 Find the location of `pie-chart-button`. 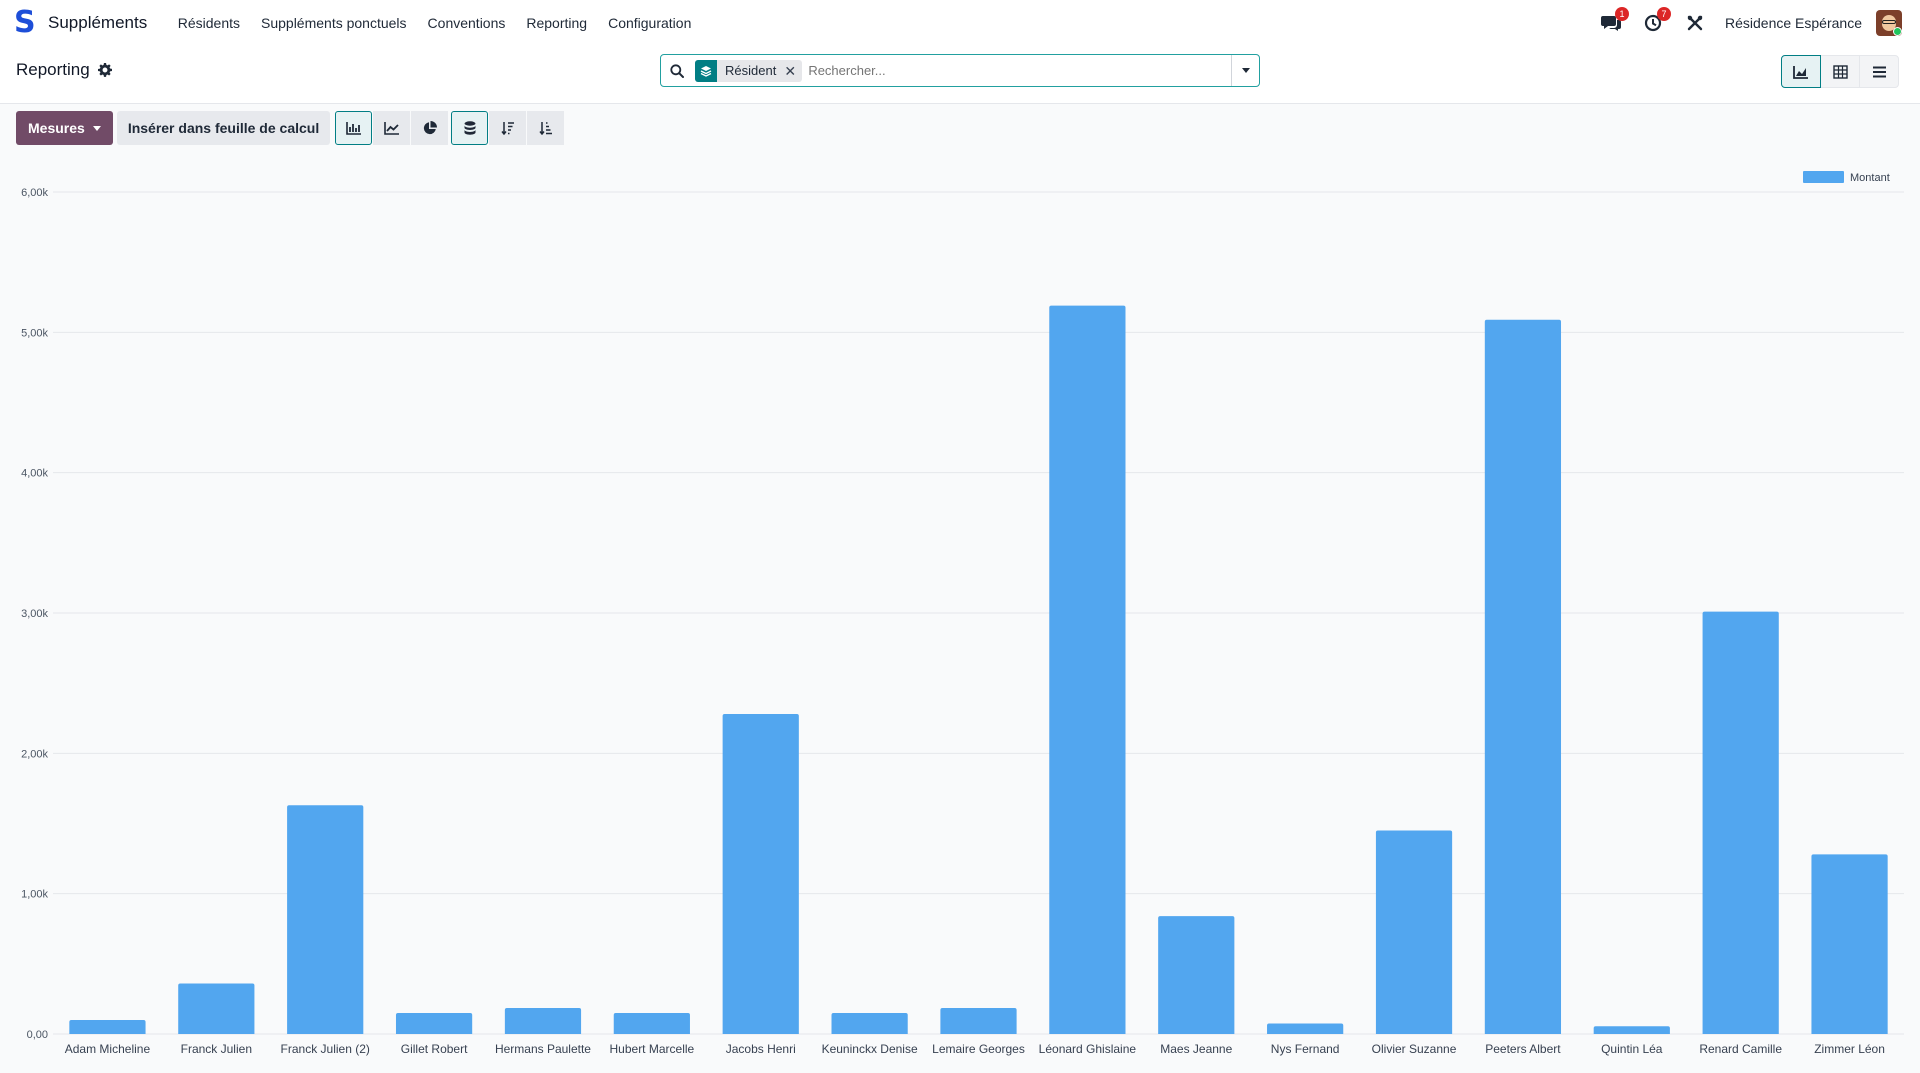

pie-chart-button is located at coordinates (430, 128).